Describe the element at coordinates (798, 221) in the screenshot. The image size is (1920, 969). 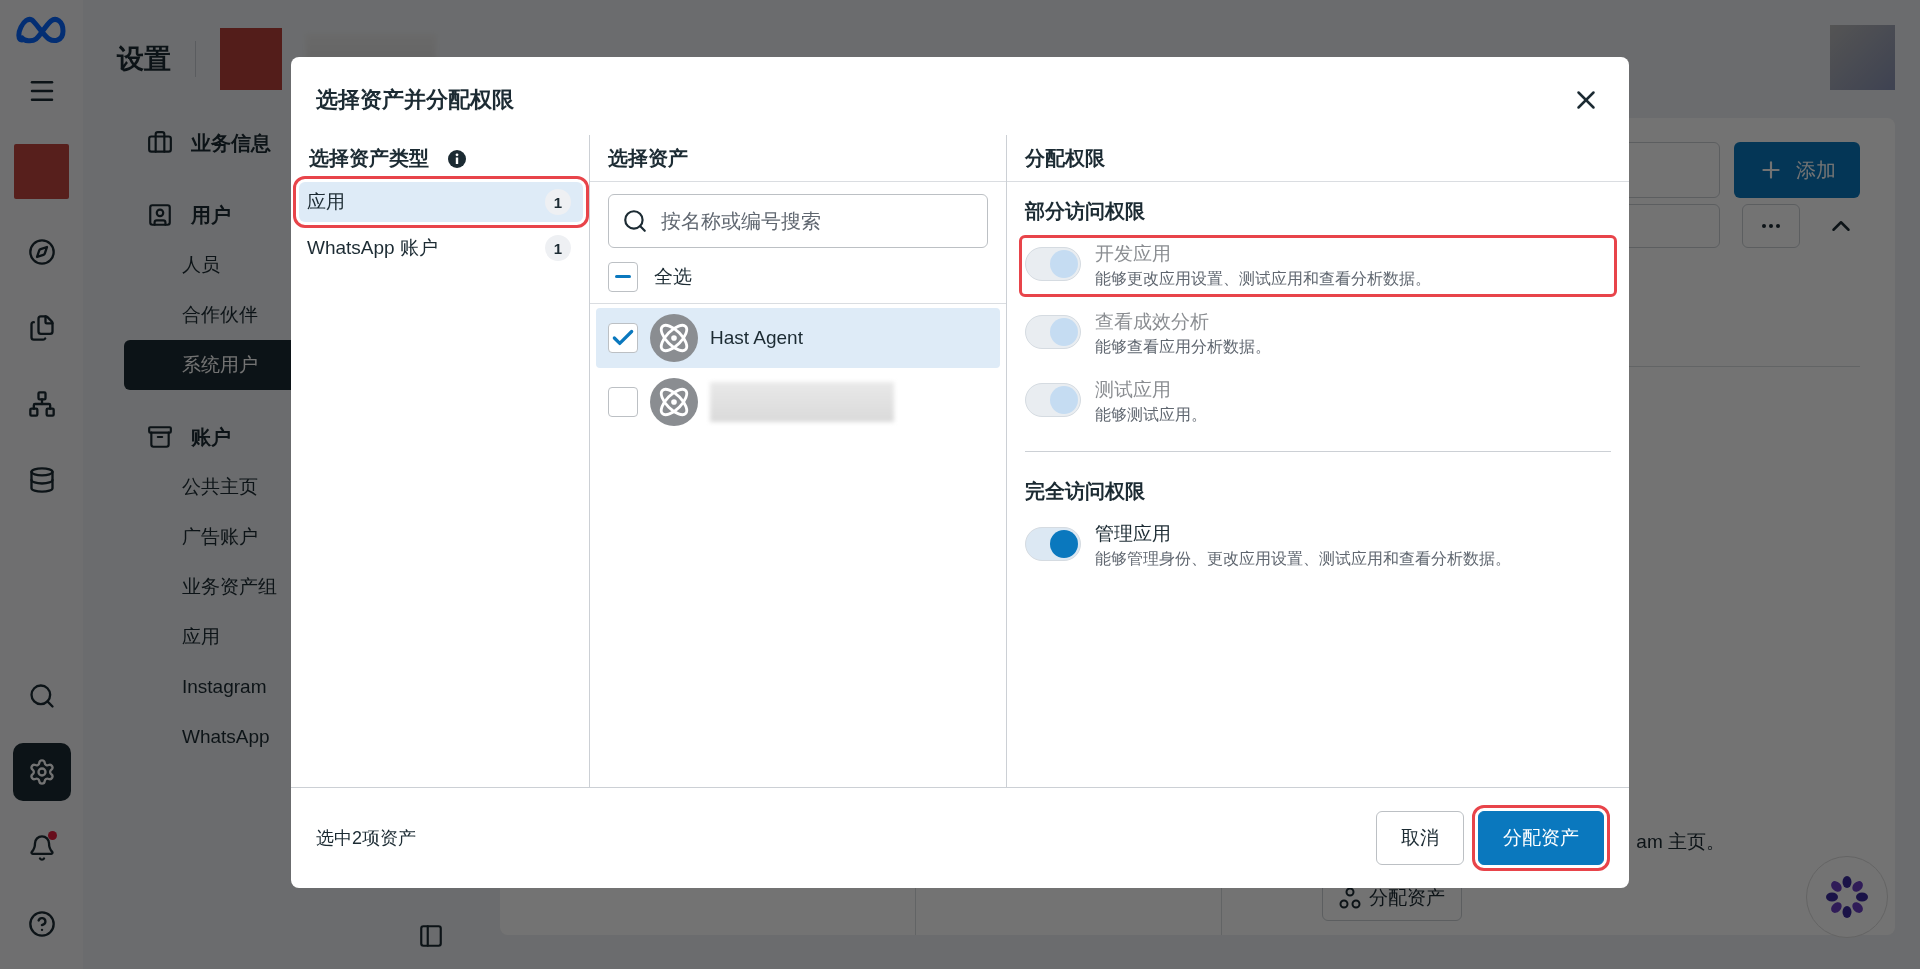
I see `search-field: 按名称或编号搜索` at that location.